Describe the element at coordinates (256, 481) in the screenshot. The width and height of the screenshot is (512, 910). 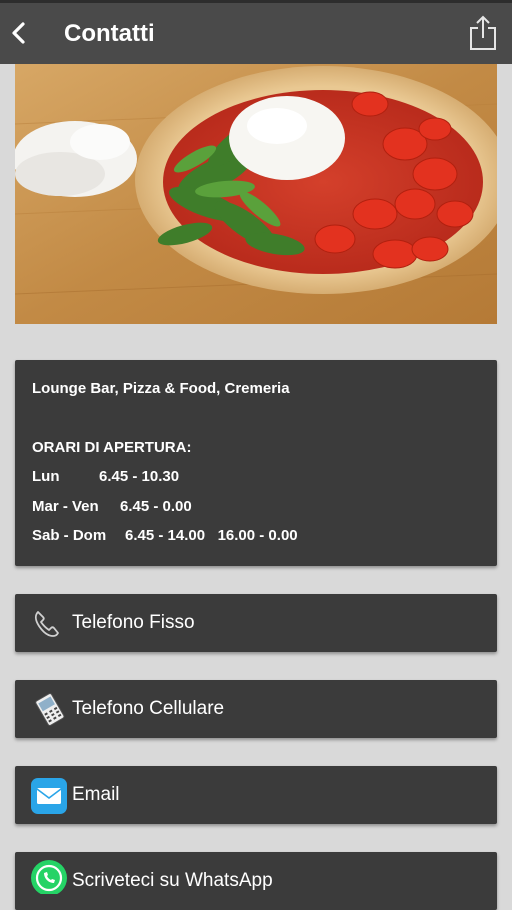
I see `hours-row-lun: Lun 6.45 - 10.30` at that location.